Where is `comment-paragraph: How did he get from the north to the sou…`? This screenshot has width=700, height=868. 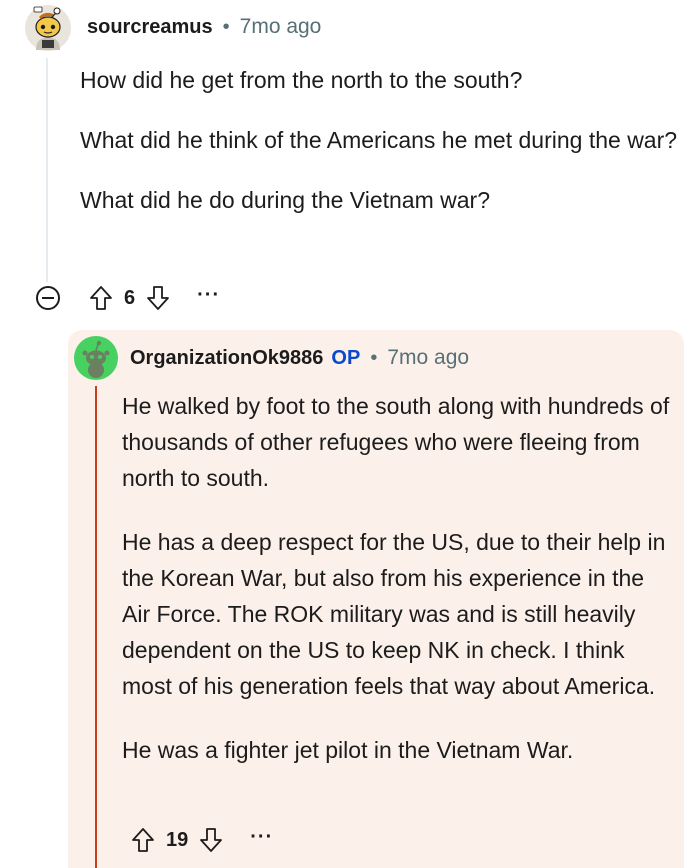
comment-paragraph: How did he get from the north to the sou… is located at coordinates (301, 80).